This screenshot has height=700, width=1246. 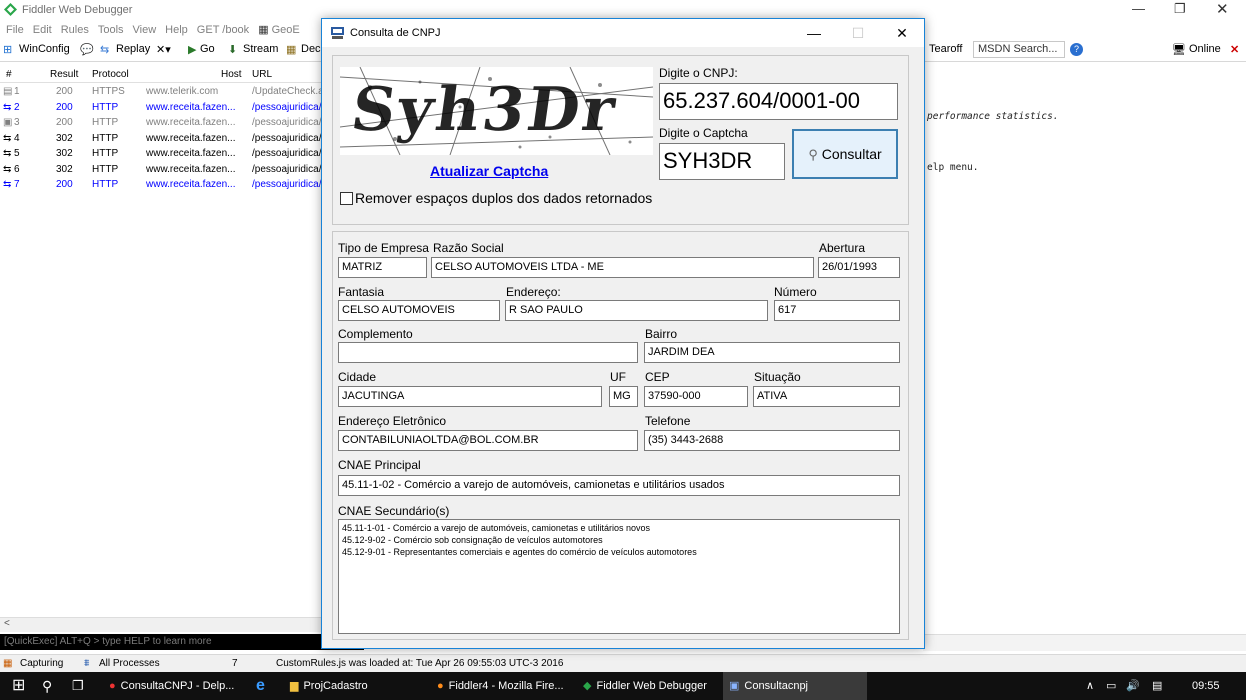 What do you see at coordinates (1206, 686) in the screenshot?
I see `clock: 09:55` at bounding box center [1206, 686].